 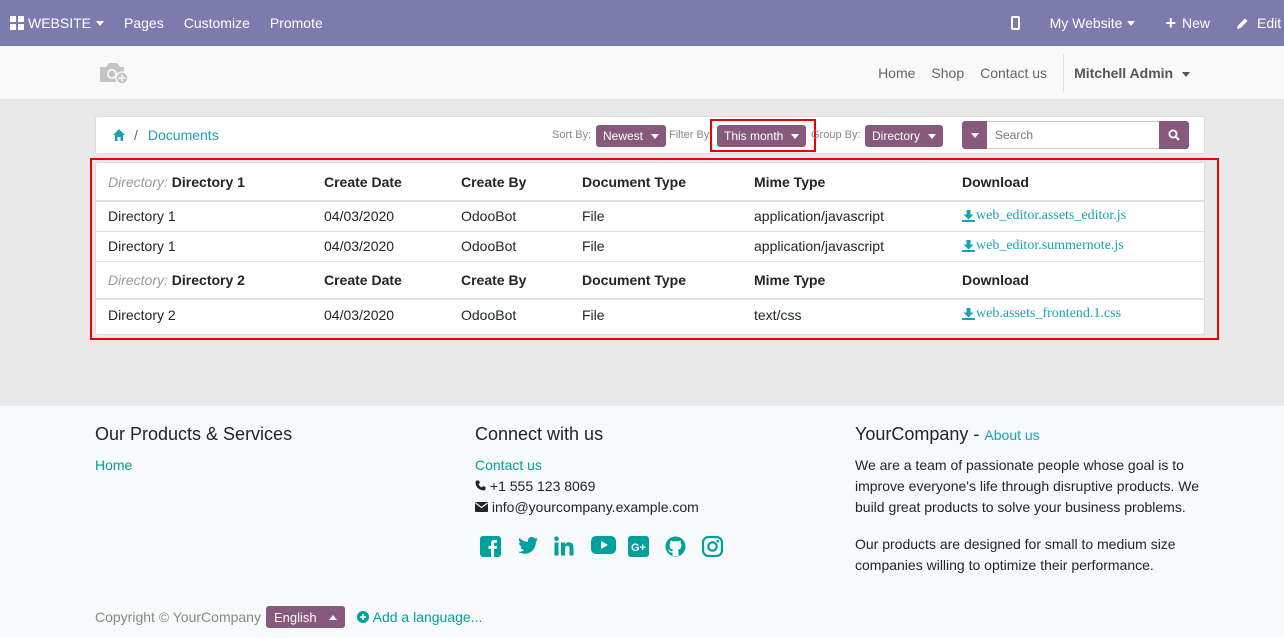 I want to click on pages-menu: Pages, so click(x=144, y=23).